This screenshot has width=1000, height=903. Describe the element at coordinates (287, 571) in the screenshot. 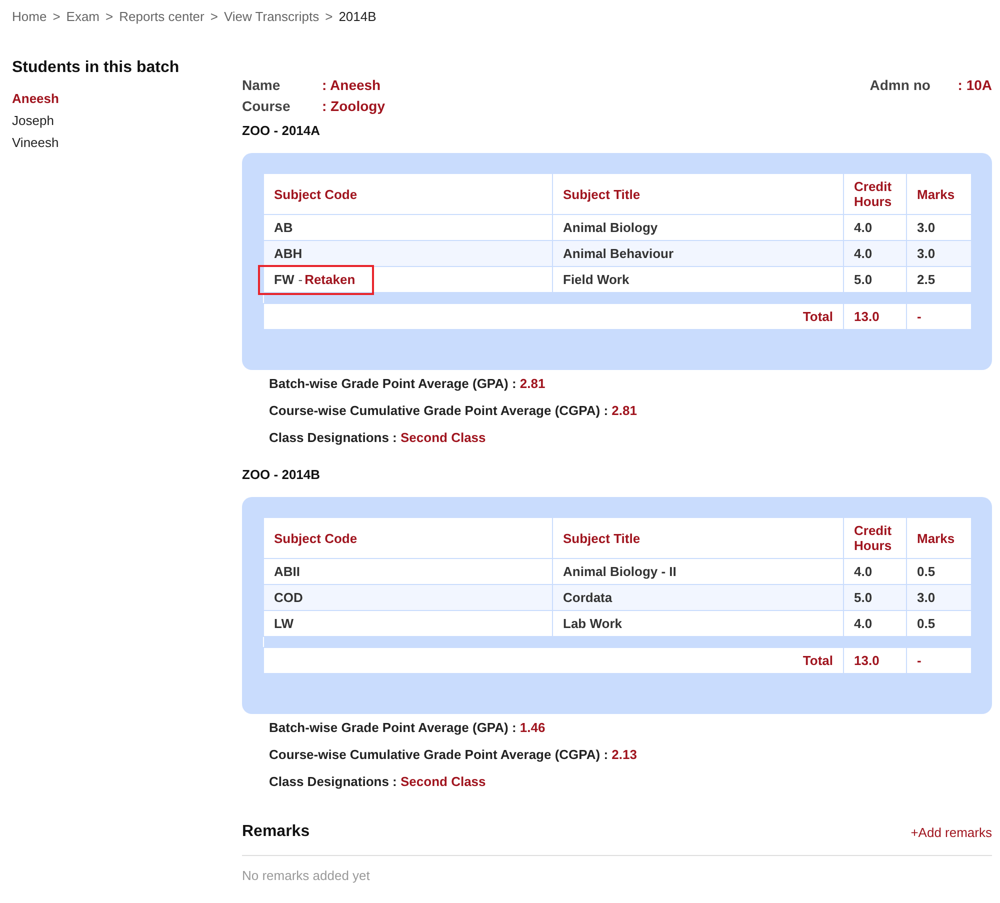

I see `subject-code: ABII` at that location.